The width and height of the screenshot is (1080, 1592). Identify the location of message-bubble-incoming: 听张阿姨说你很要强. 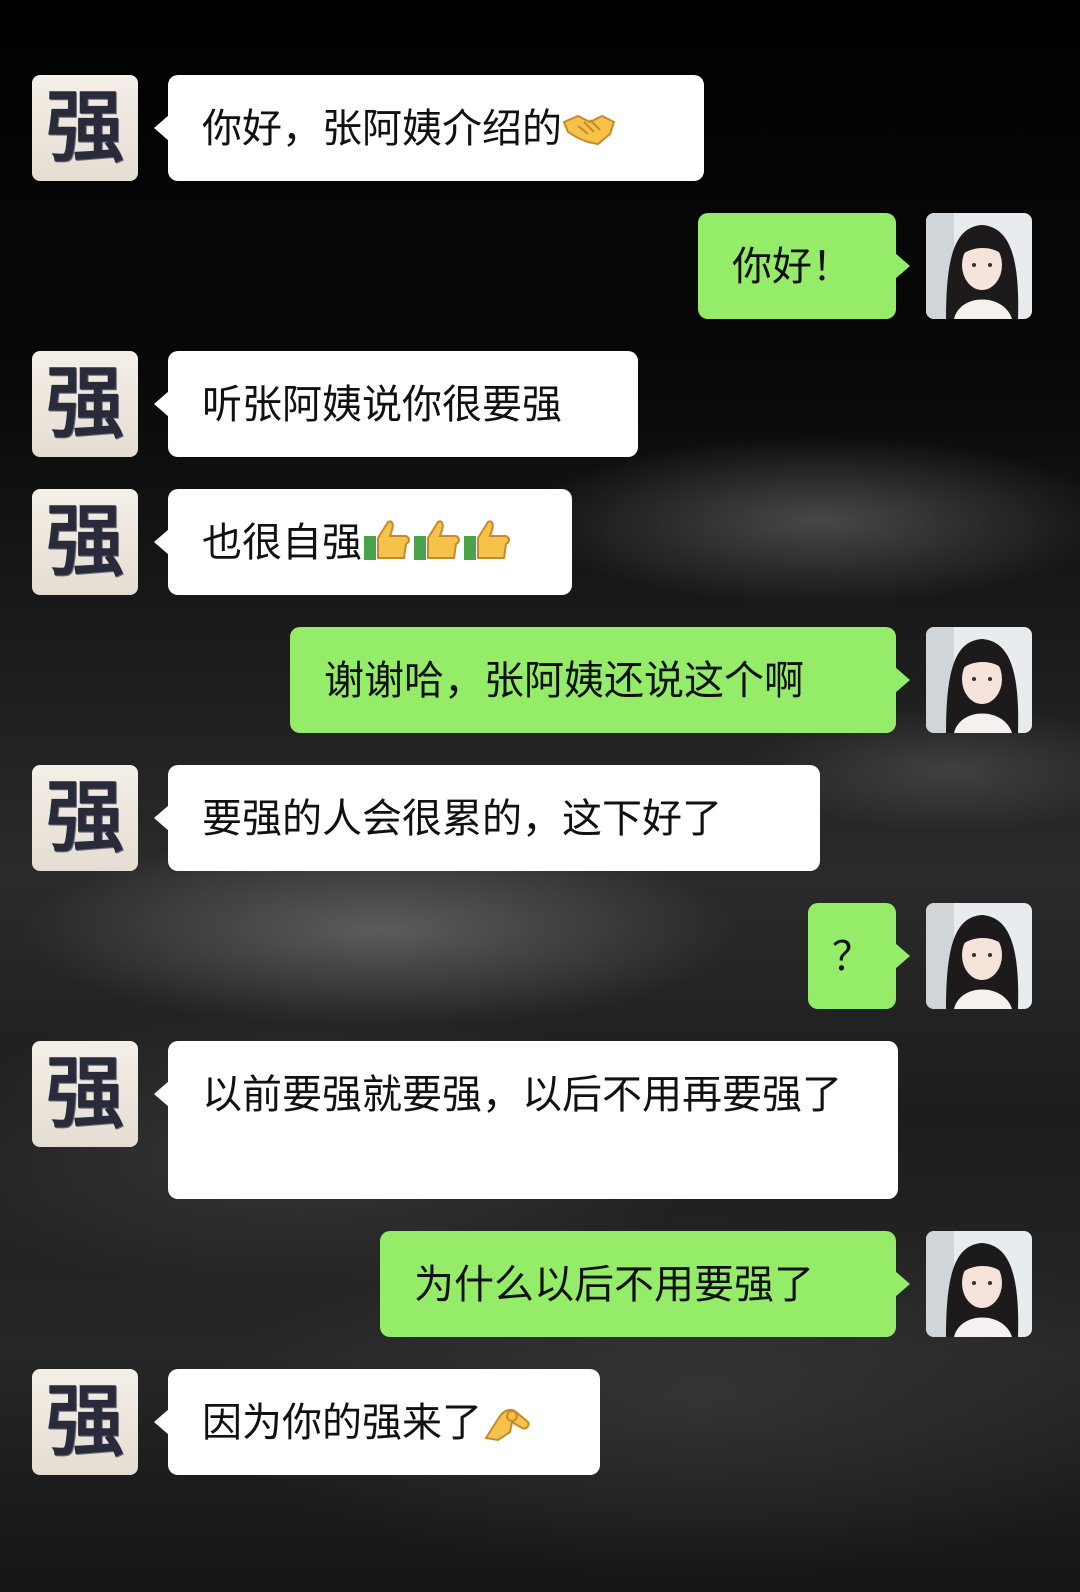
(396, 404).